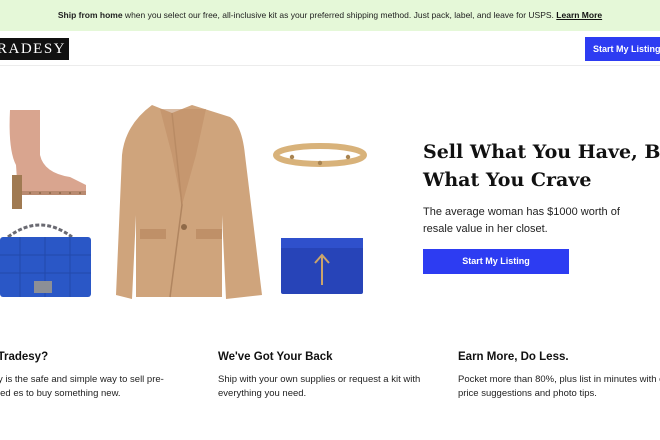 This screenshot has width=660, height=440. Describe the element at coordinates (322, 266) in the screenshot. I see `blue-card-holder-image` at that location.